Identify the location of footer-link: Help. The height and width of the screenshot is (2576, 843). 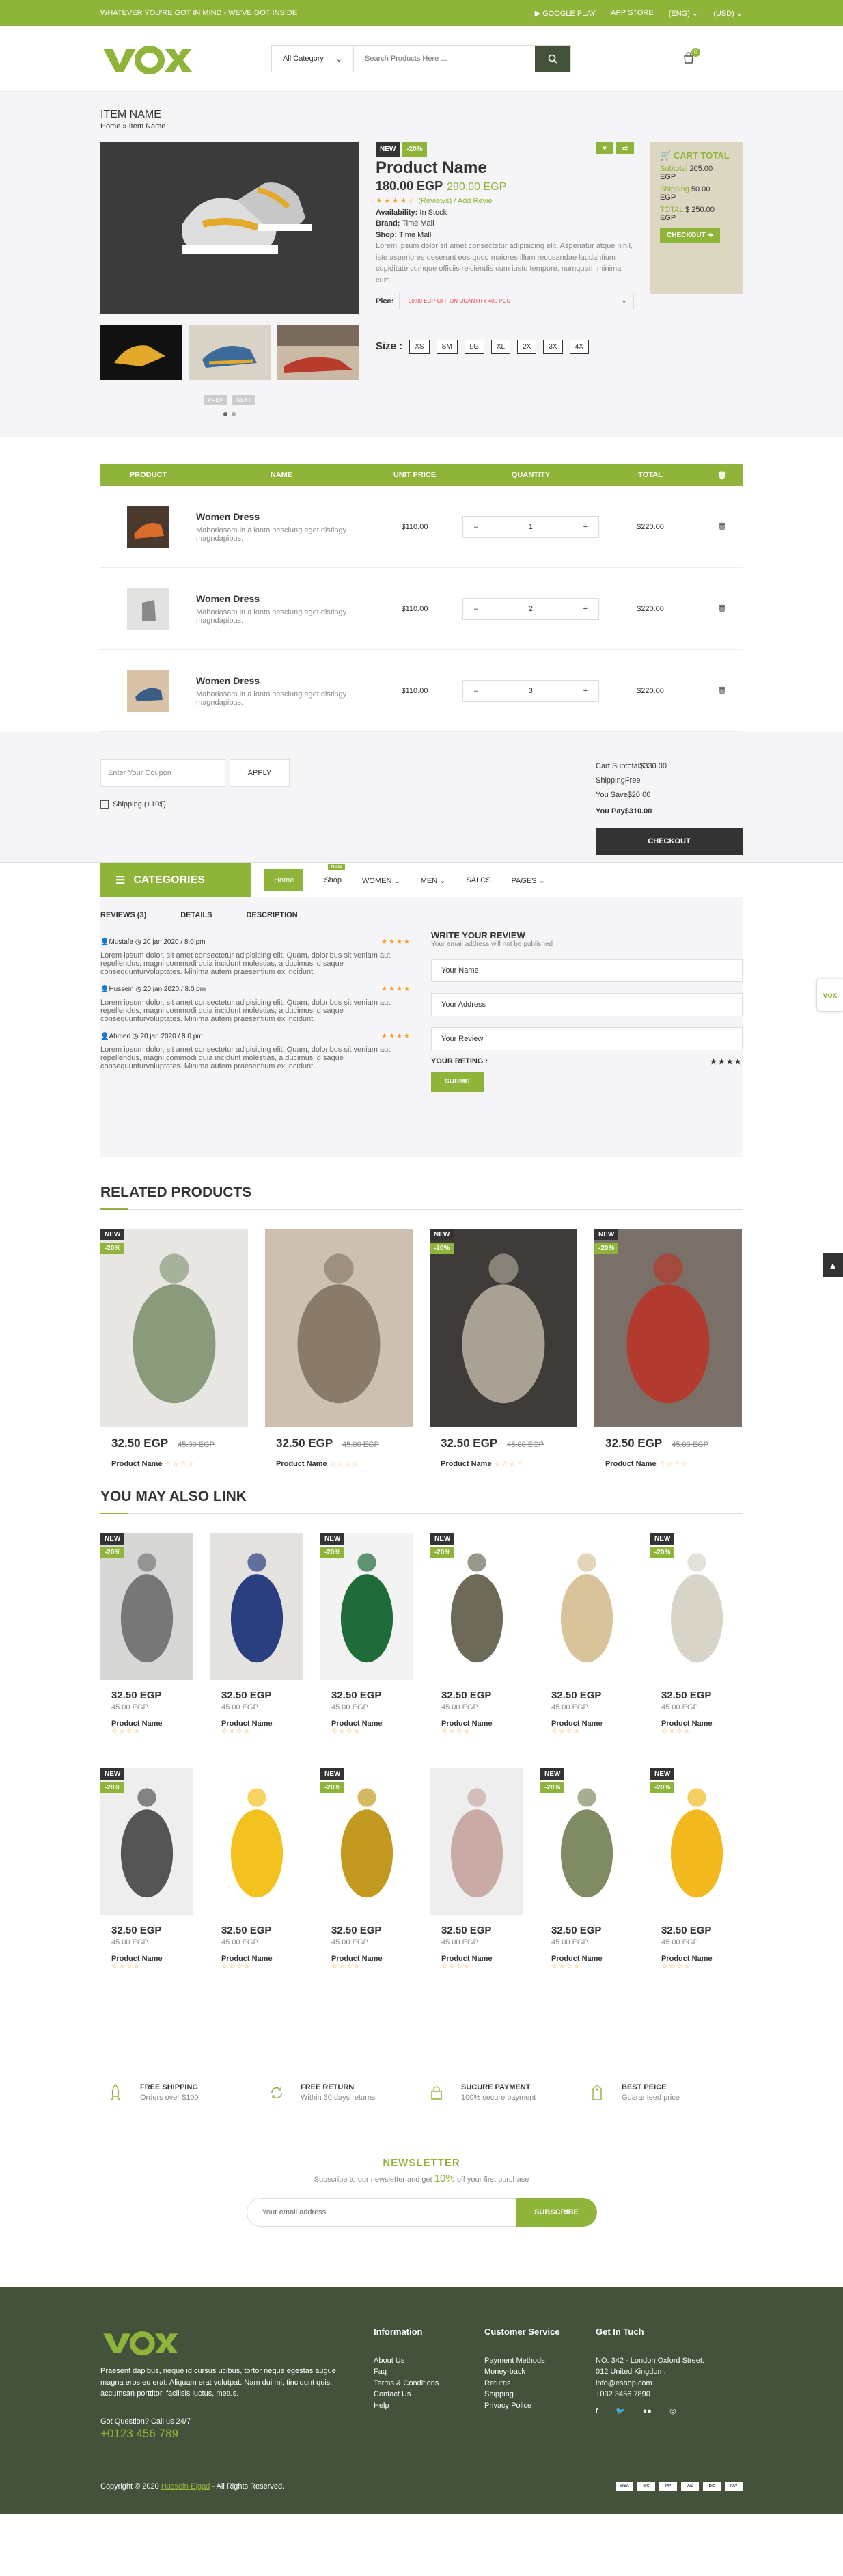
(406, 2406).